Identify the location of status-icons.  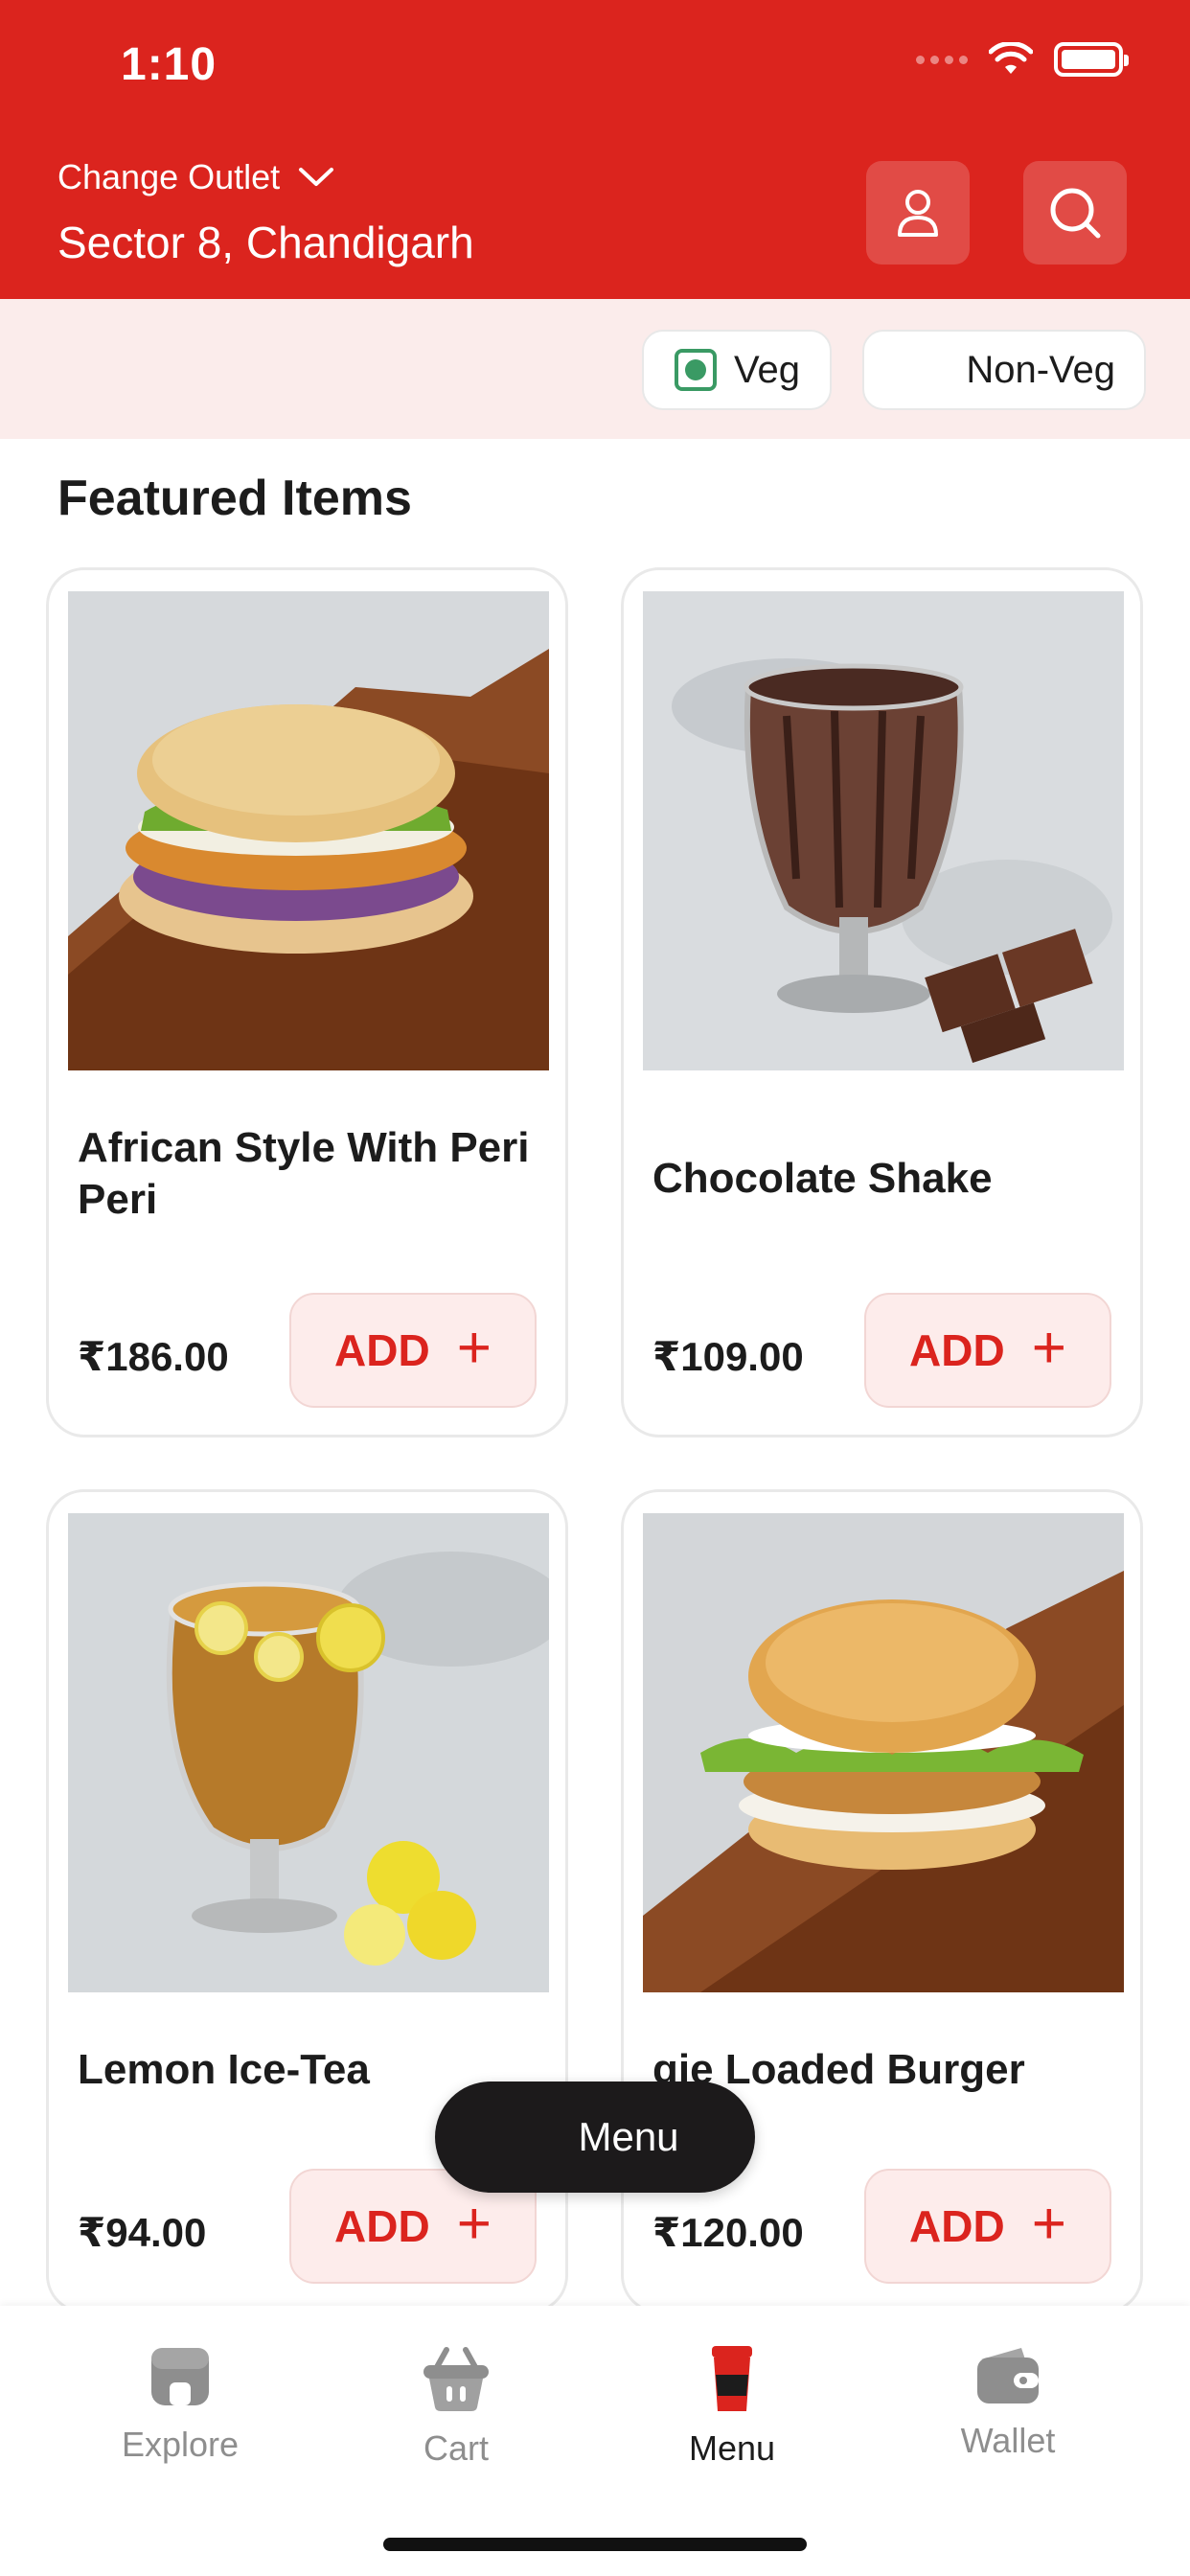
(1022, 59).